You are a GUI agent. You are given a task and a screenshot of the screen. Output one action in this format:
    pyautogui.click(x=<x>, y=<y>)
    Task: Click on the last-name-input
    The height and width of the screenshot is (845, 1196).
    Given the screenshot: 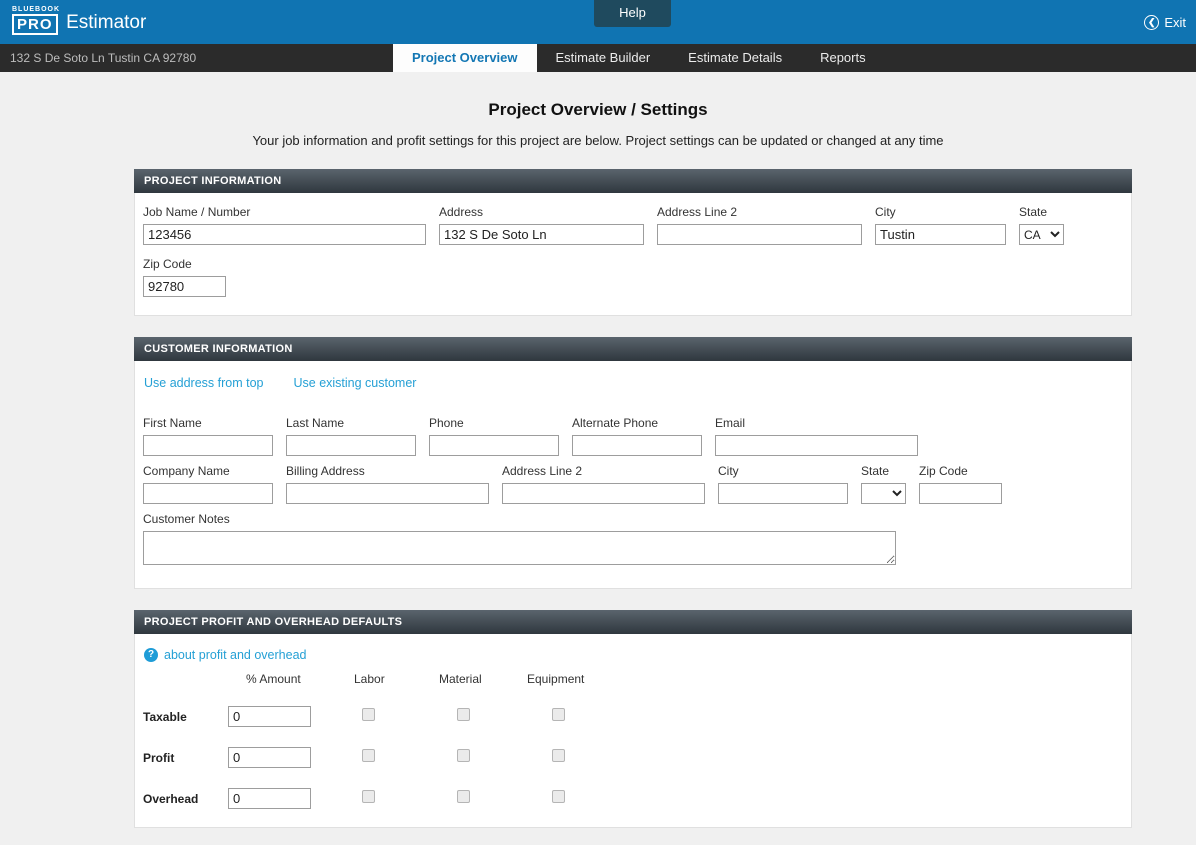 What is the action you would take?
    pyautogui.click(x=351, y=445)
    